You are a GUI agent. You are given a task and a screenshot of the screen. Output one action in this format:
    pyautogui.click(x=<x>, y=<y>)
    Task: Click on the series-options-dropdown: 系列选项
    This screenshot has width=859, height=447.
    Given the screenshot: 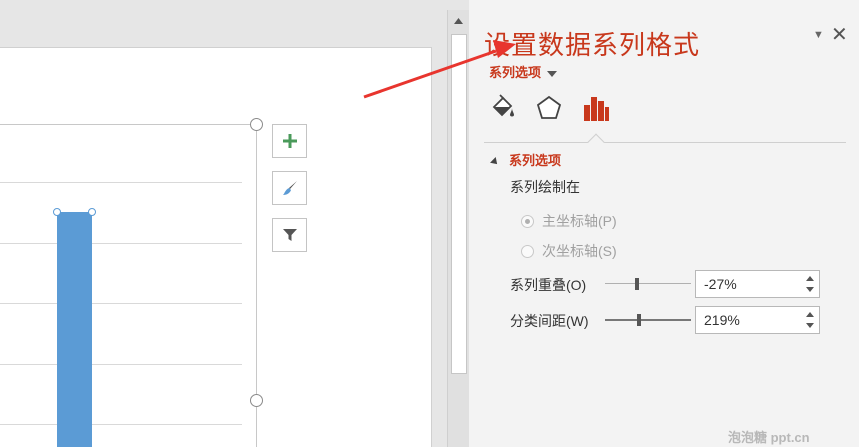 What is the action you would take?
    pyautogui.click(x=523, y=71)
    